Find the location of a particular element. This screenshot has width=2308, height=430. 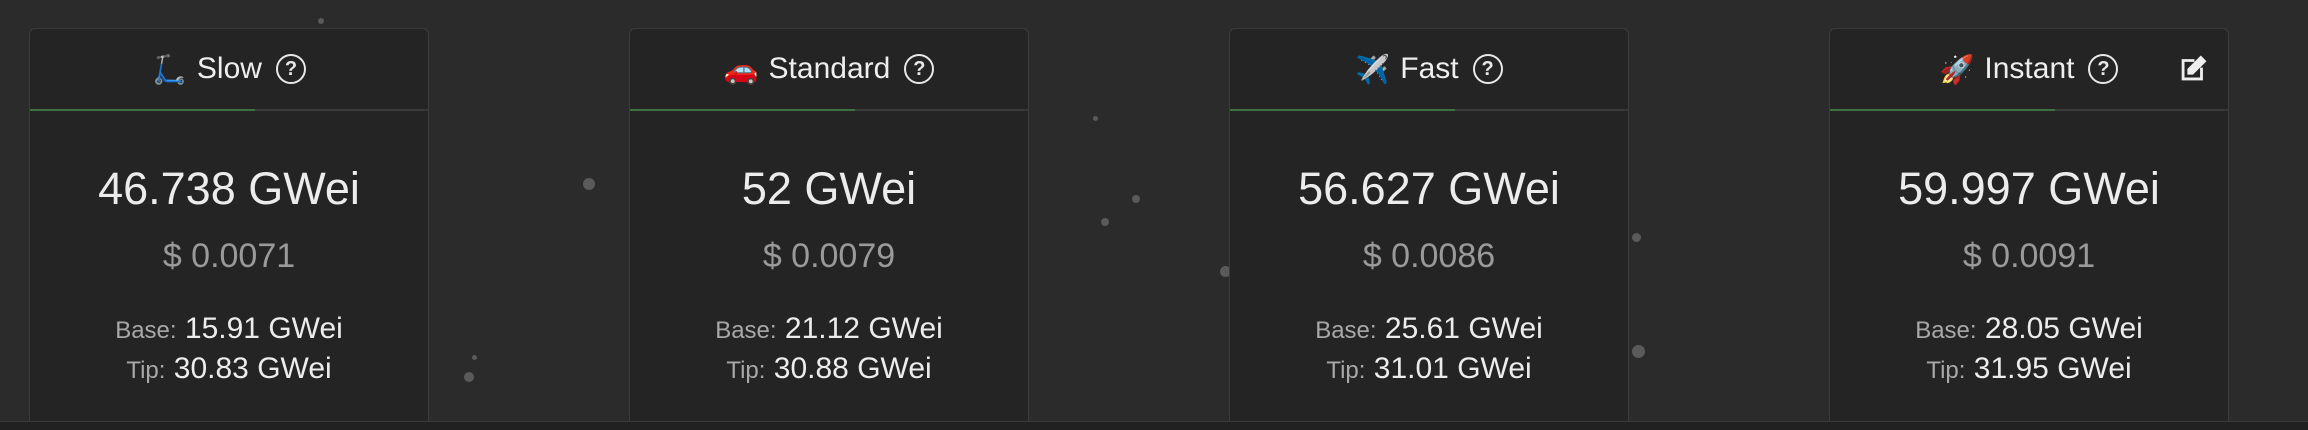

scooter-icon: 🛴 is located at coordinates (169, 69).